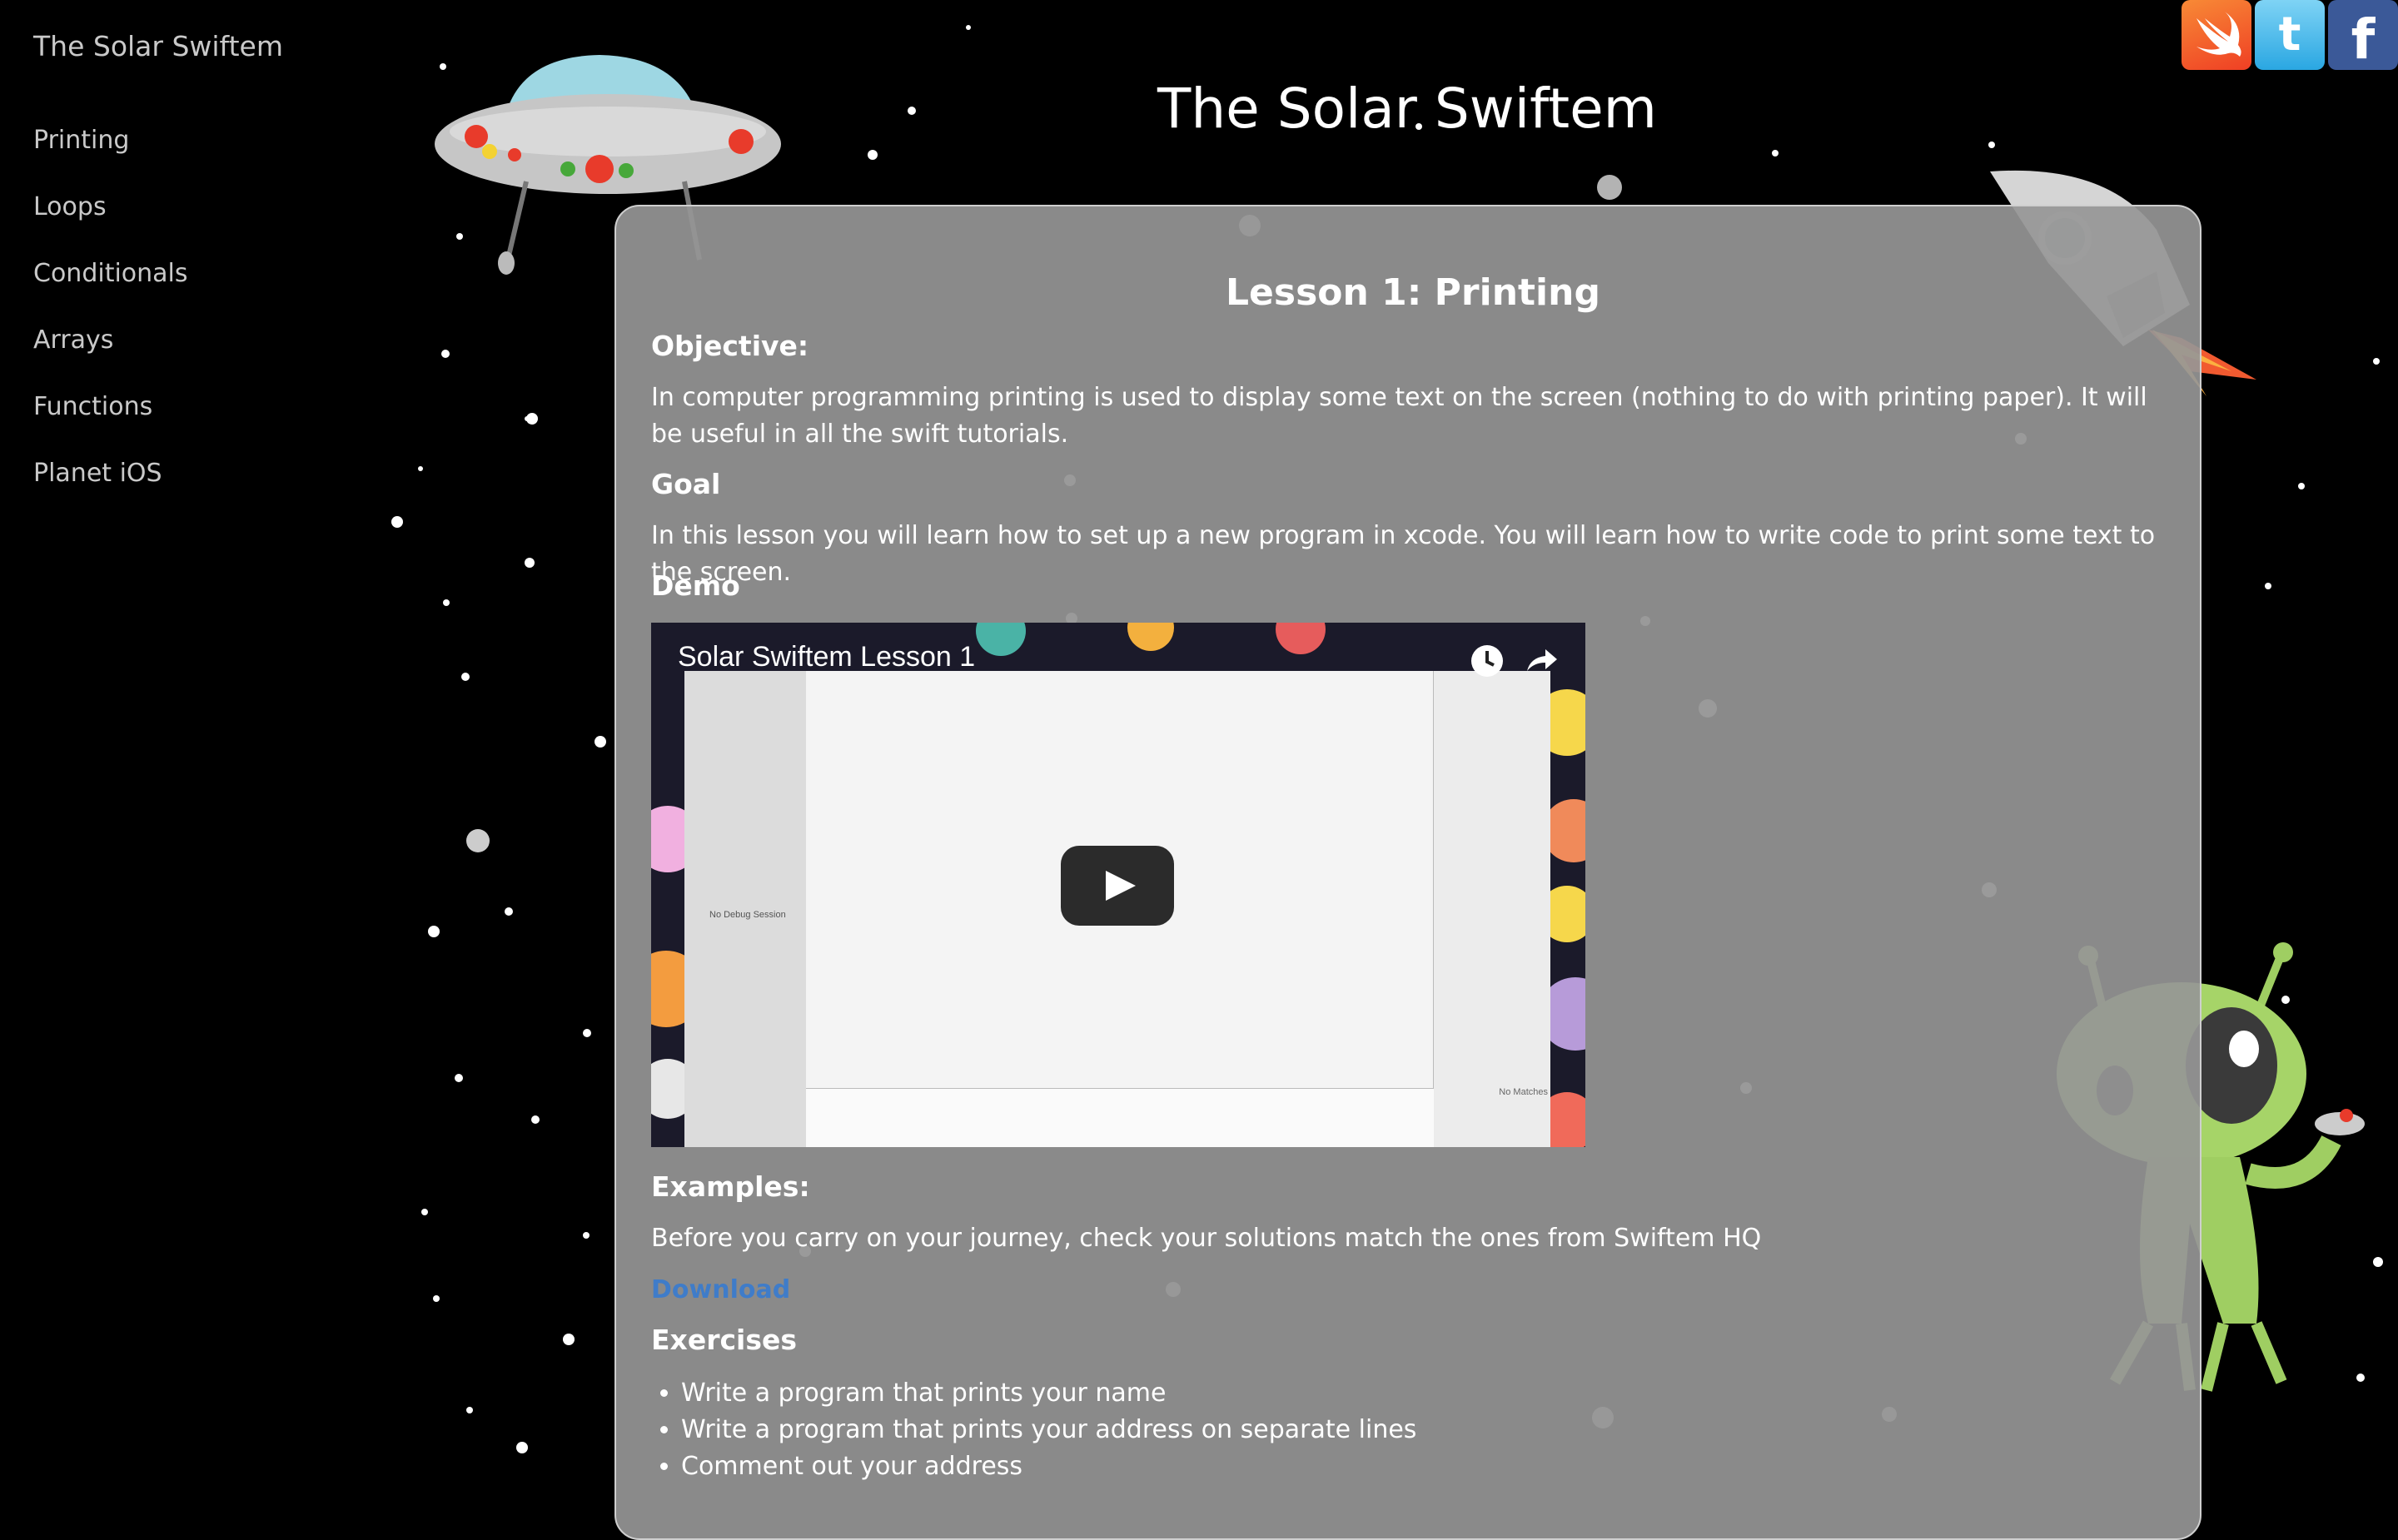 This screenshot has width=2398, height=1540. Describe the element at coordinates (110, 357) in the screenshot. I see `sidebar-item-arrays: Arrays` at that location.